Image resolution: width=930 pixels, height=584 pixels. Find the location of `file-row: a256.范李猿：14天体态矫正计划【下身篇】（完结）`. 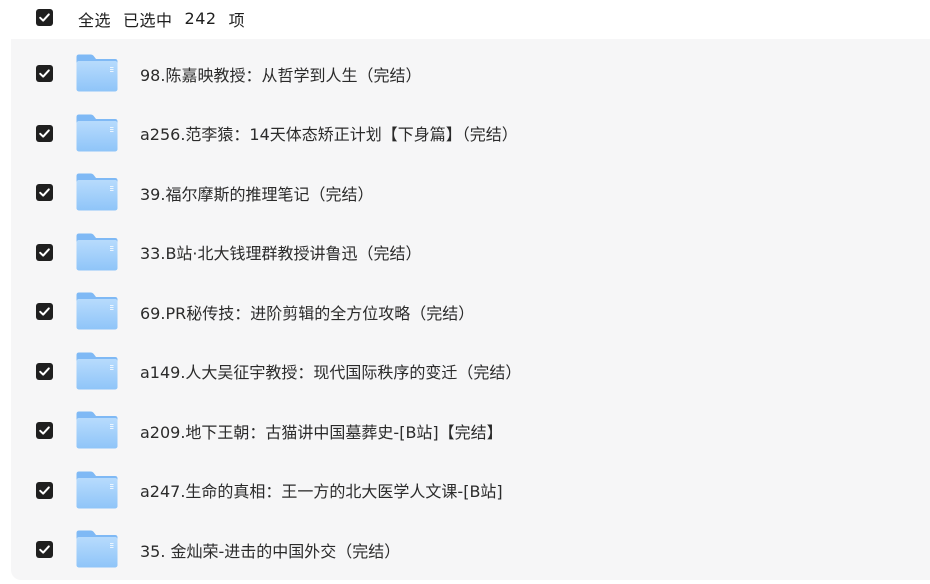

file-row: a256.范李猿：14天体态矫正计划【下身篇】（完结） is located at coordinates (470, 133).